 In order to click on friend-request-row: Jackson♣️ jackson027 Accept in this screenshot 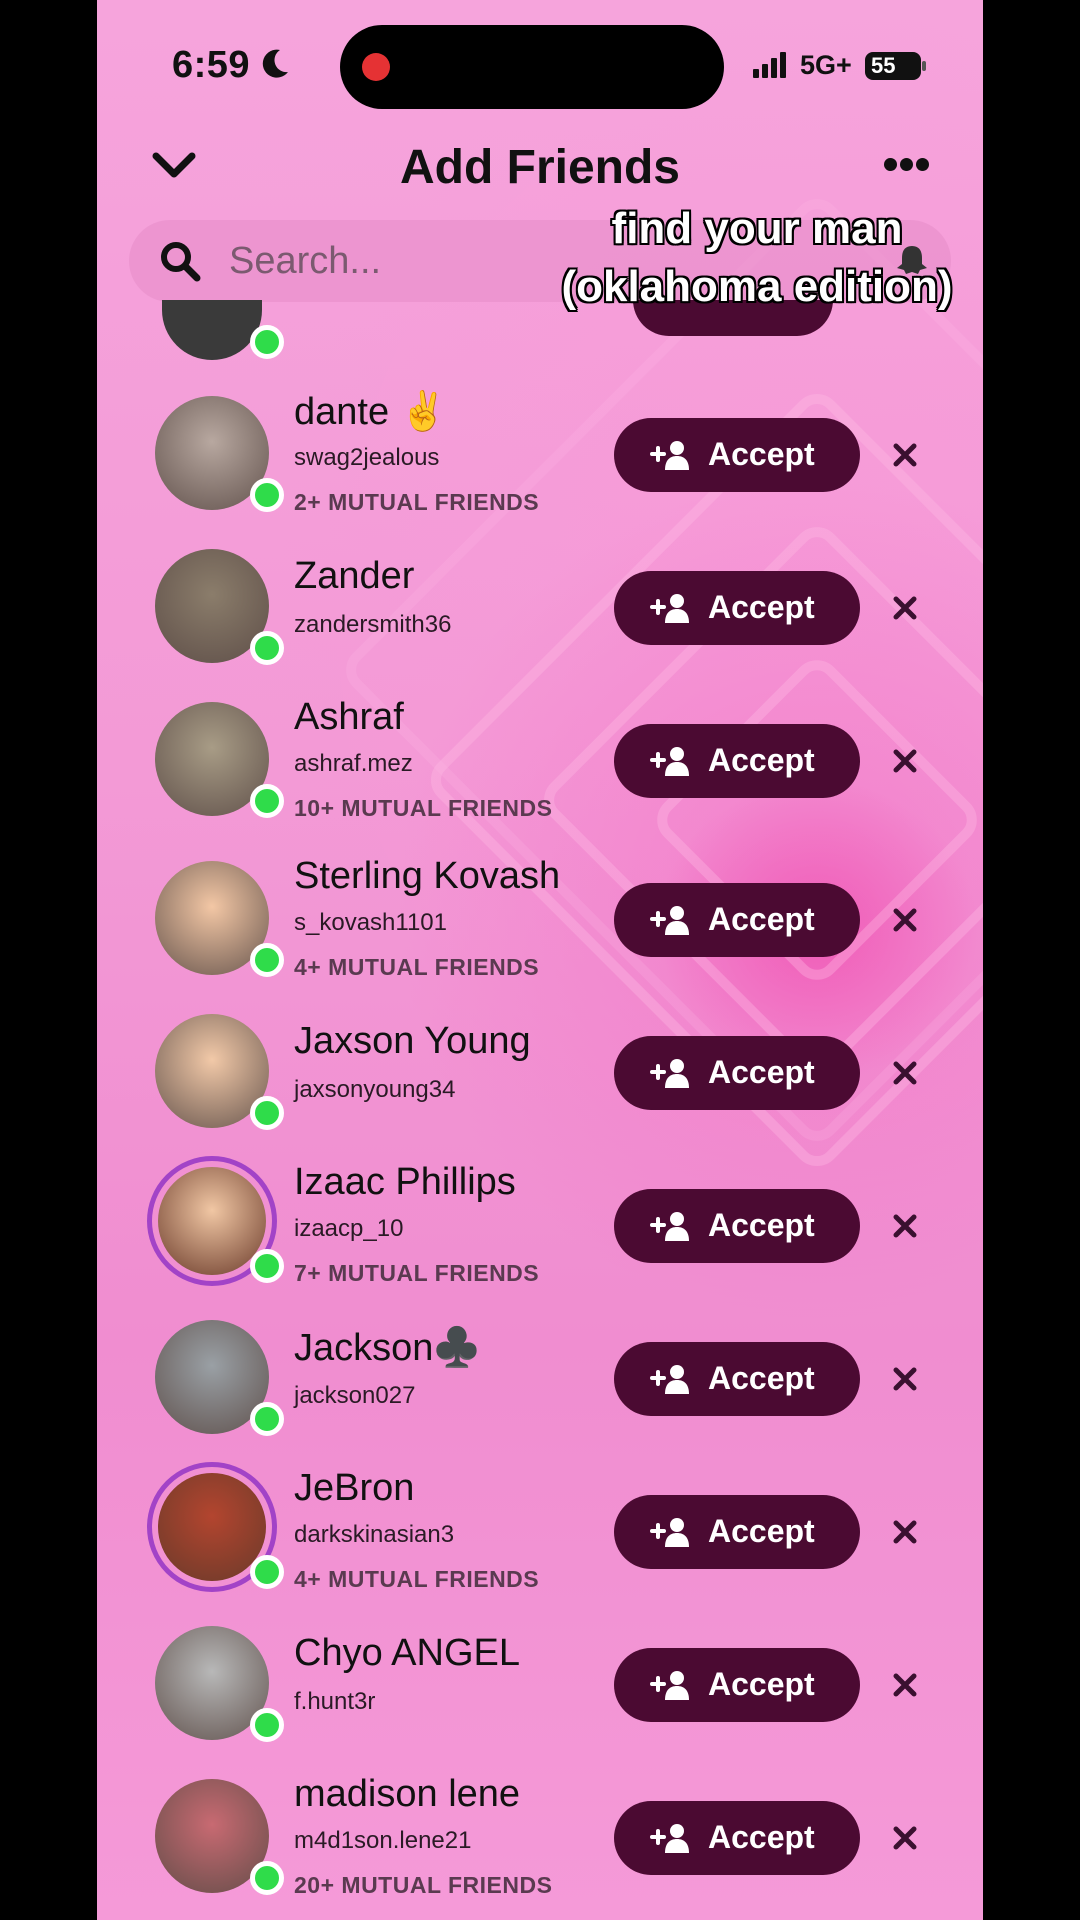, I will do `click(540, 1389)`.